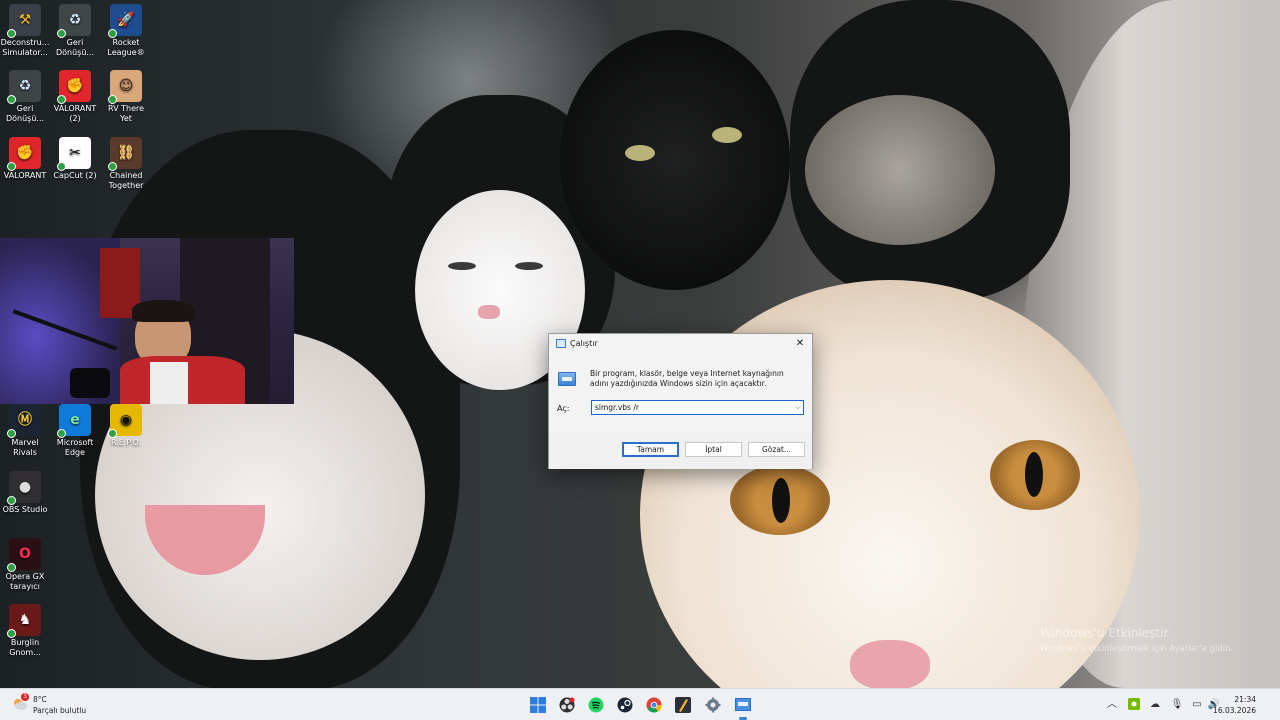 The width and height of the screenshot is (1280, 720). I want to click on spotify-icon, so click(596, 705).